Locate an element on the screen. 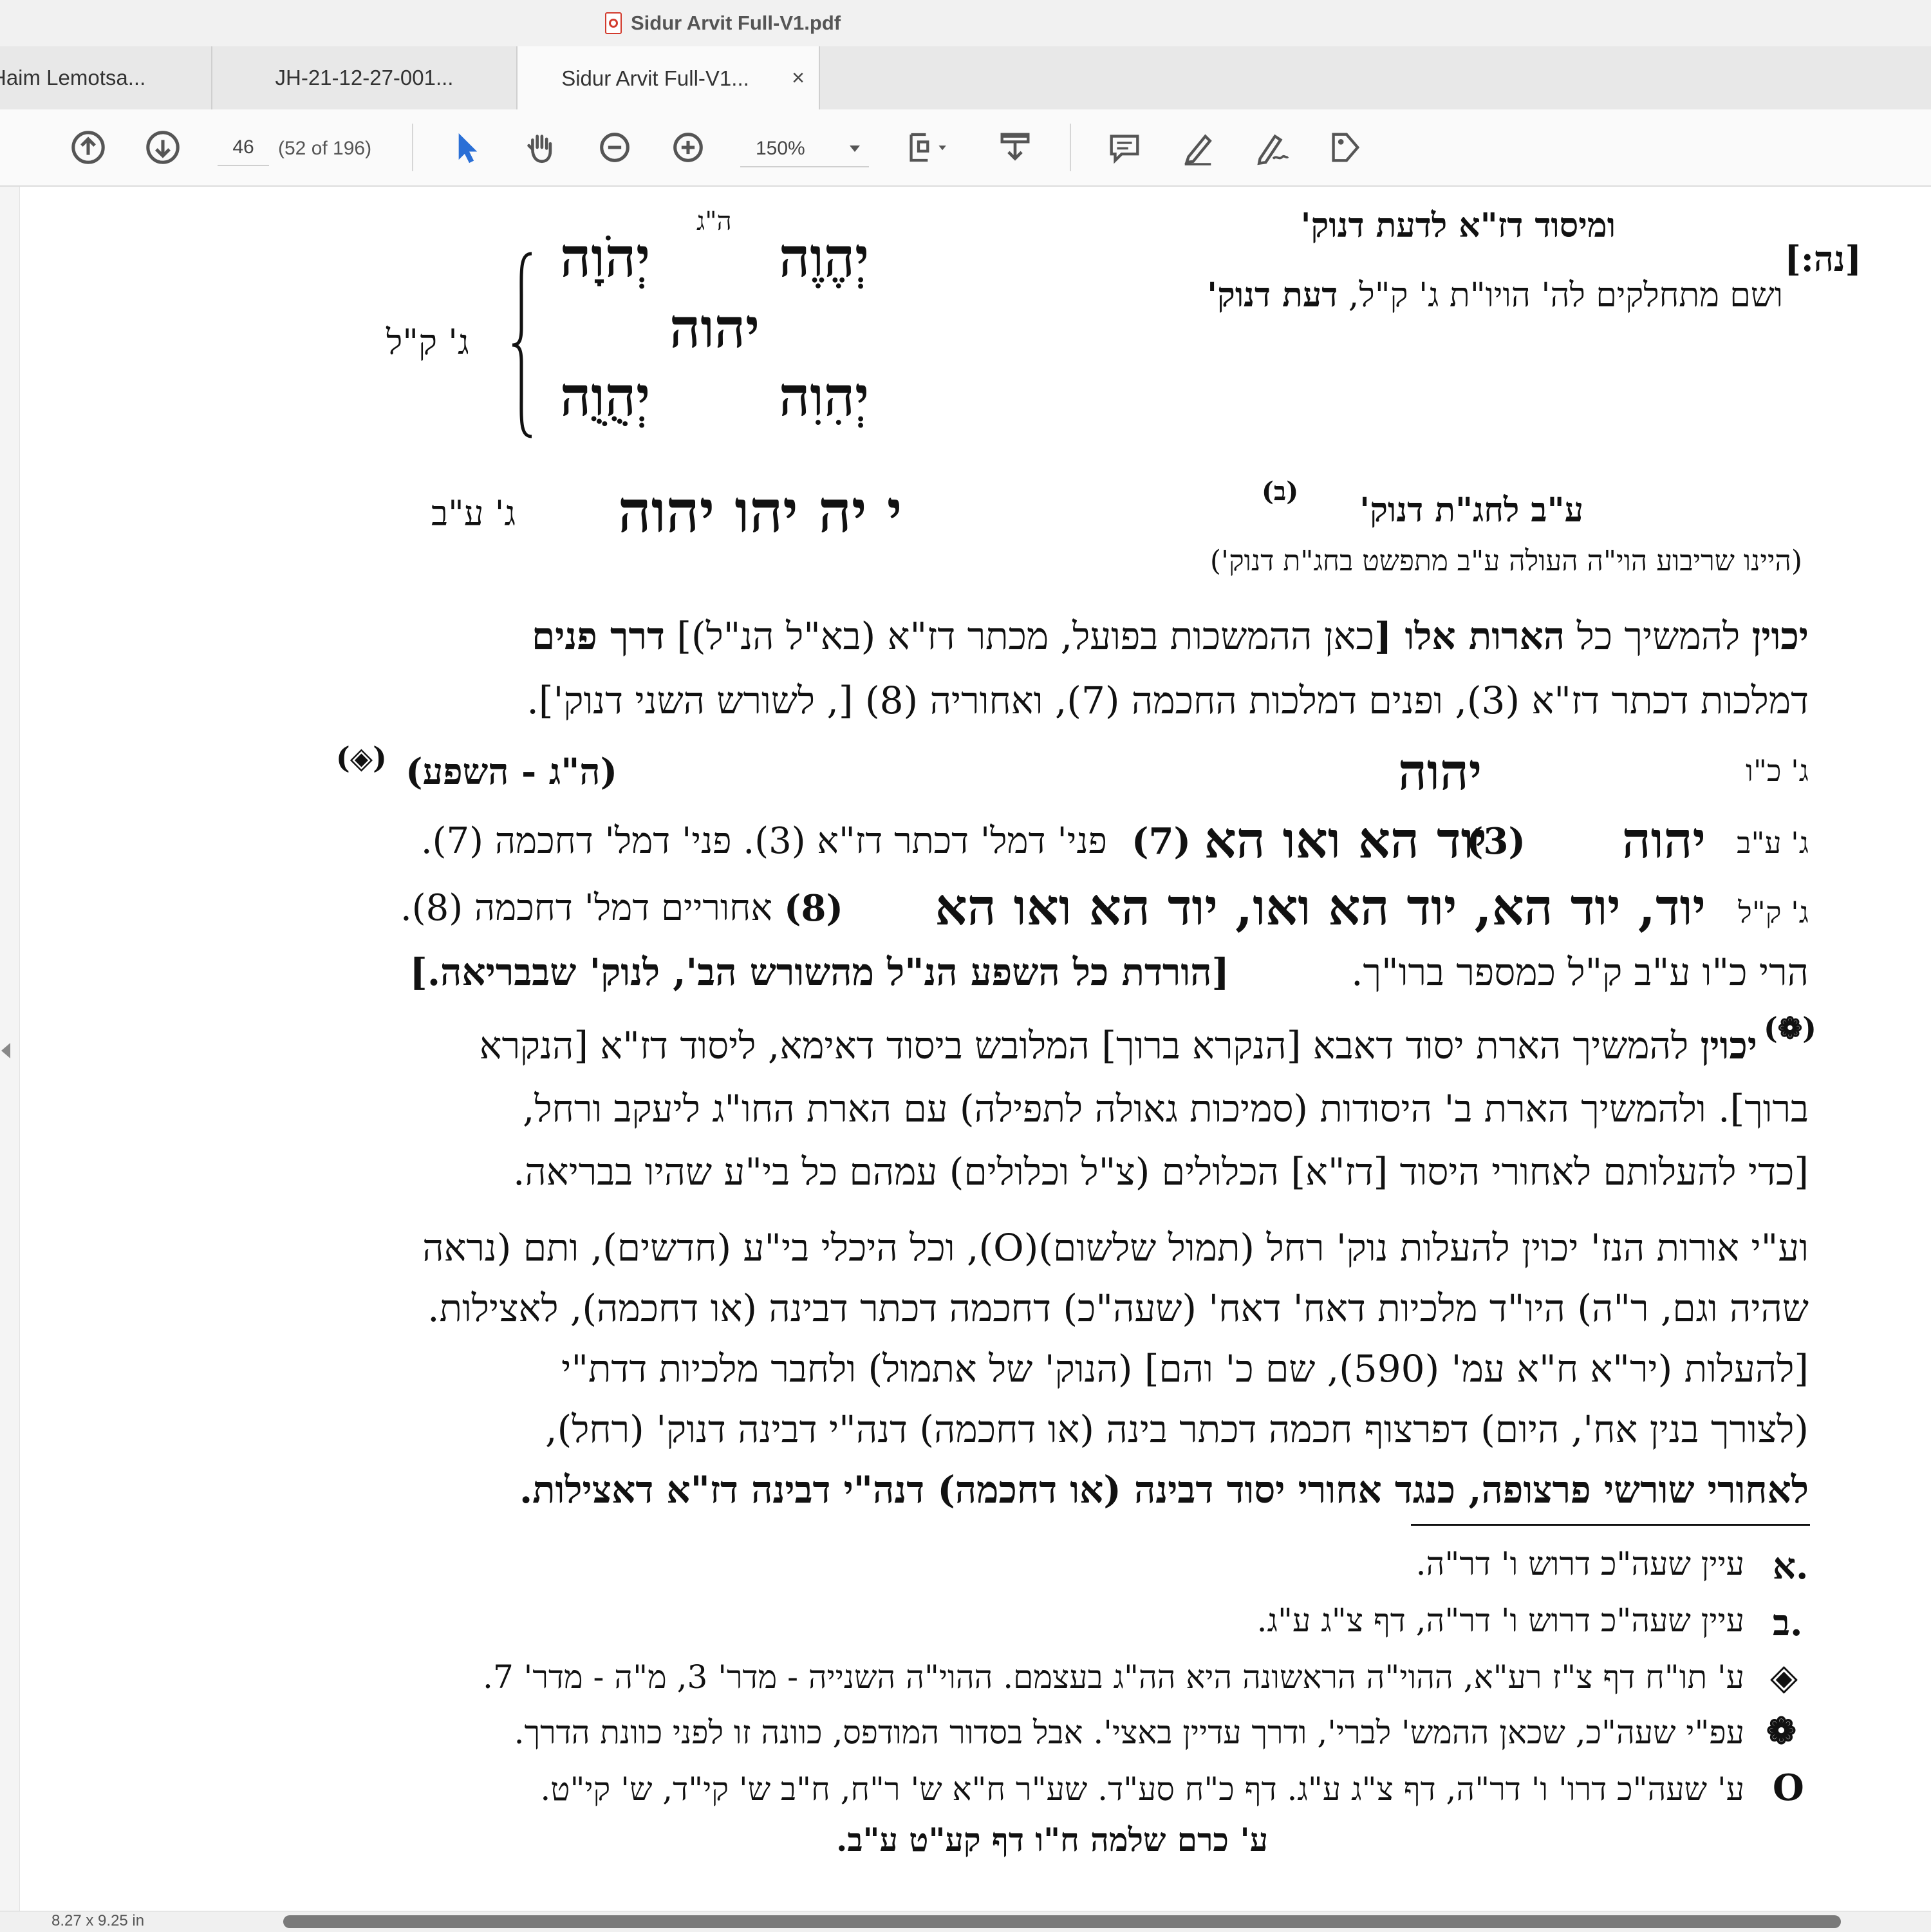  flower-icon: ❁ is located at coordinates (1781, 1731).